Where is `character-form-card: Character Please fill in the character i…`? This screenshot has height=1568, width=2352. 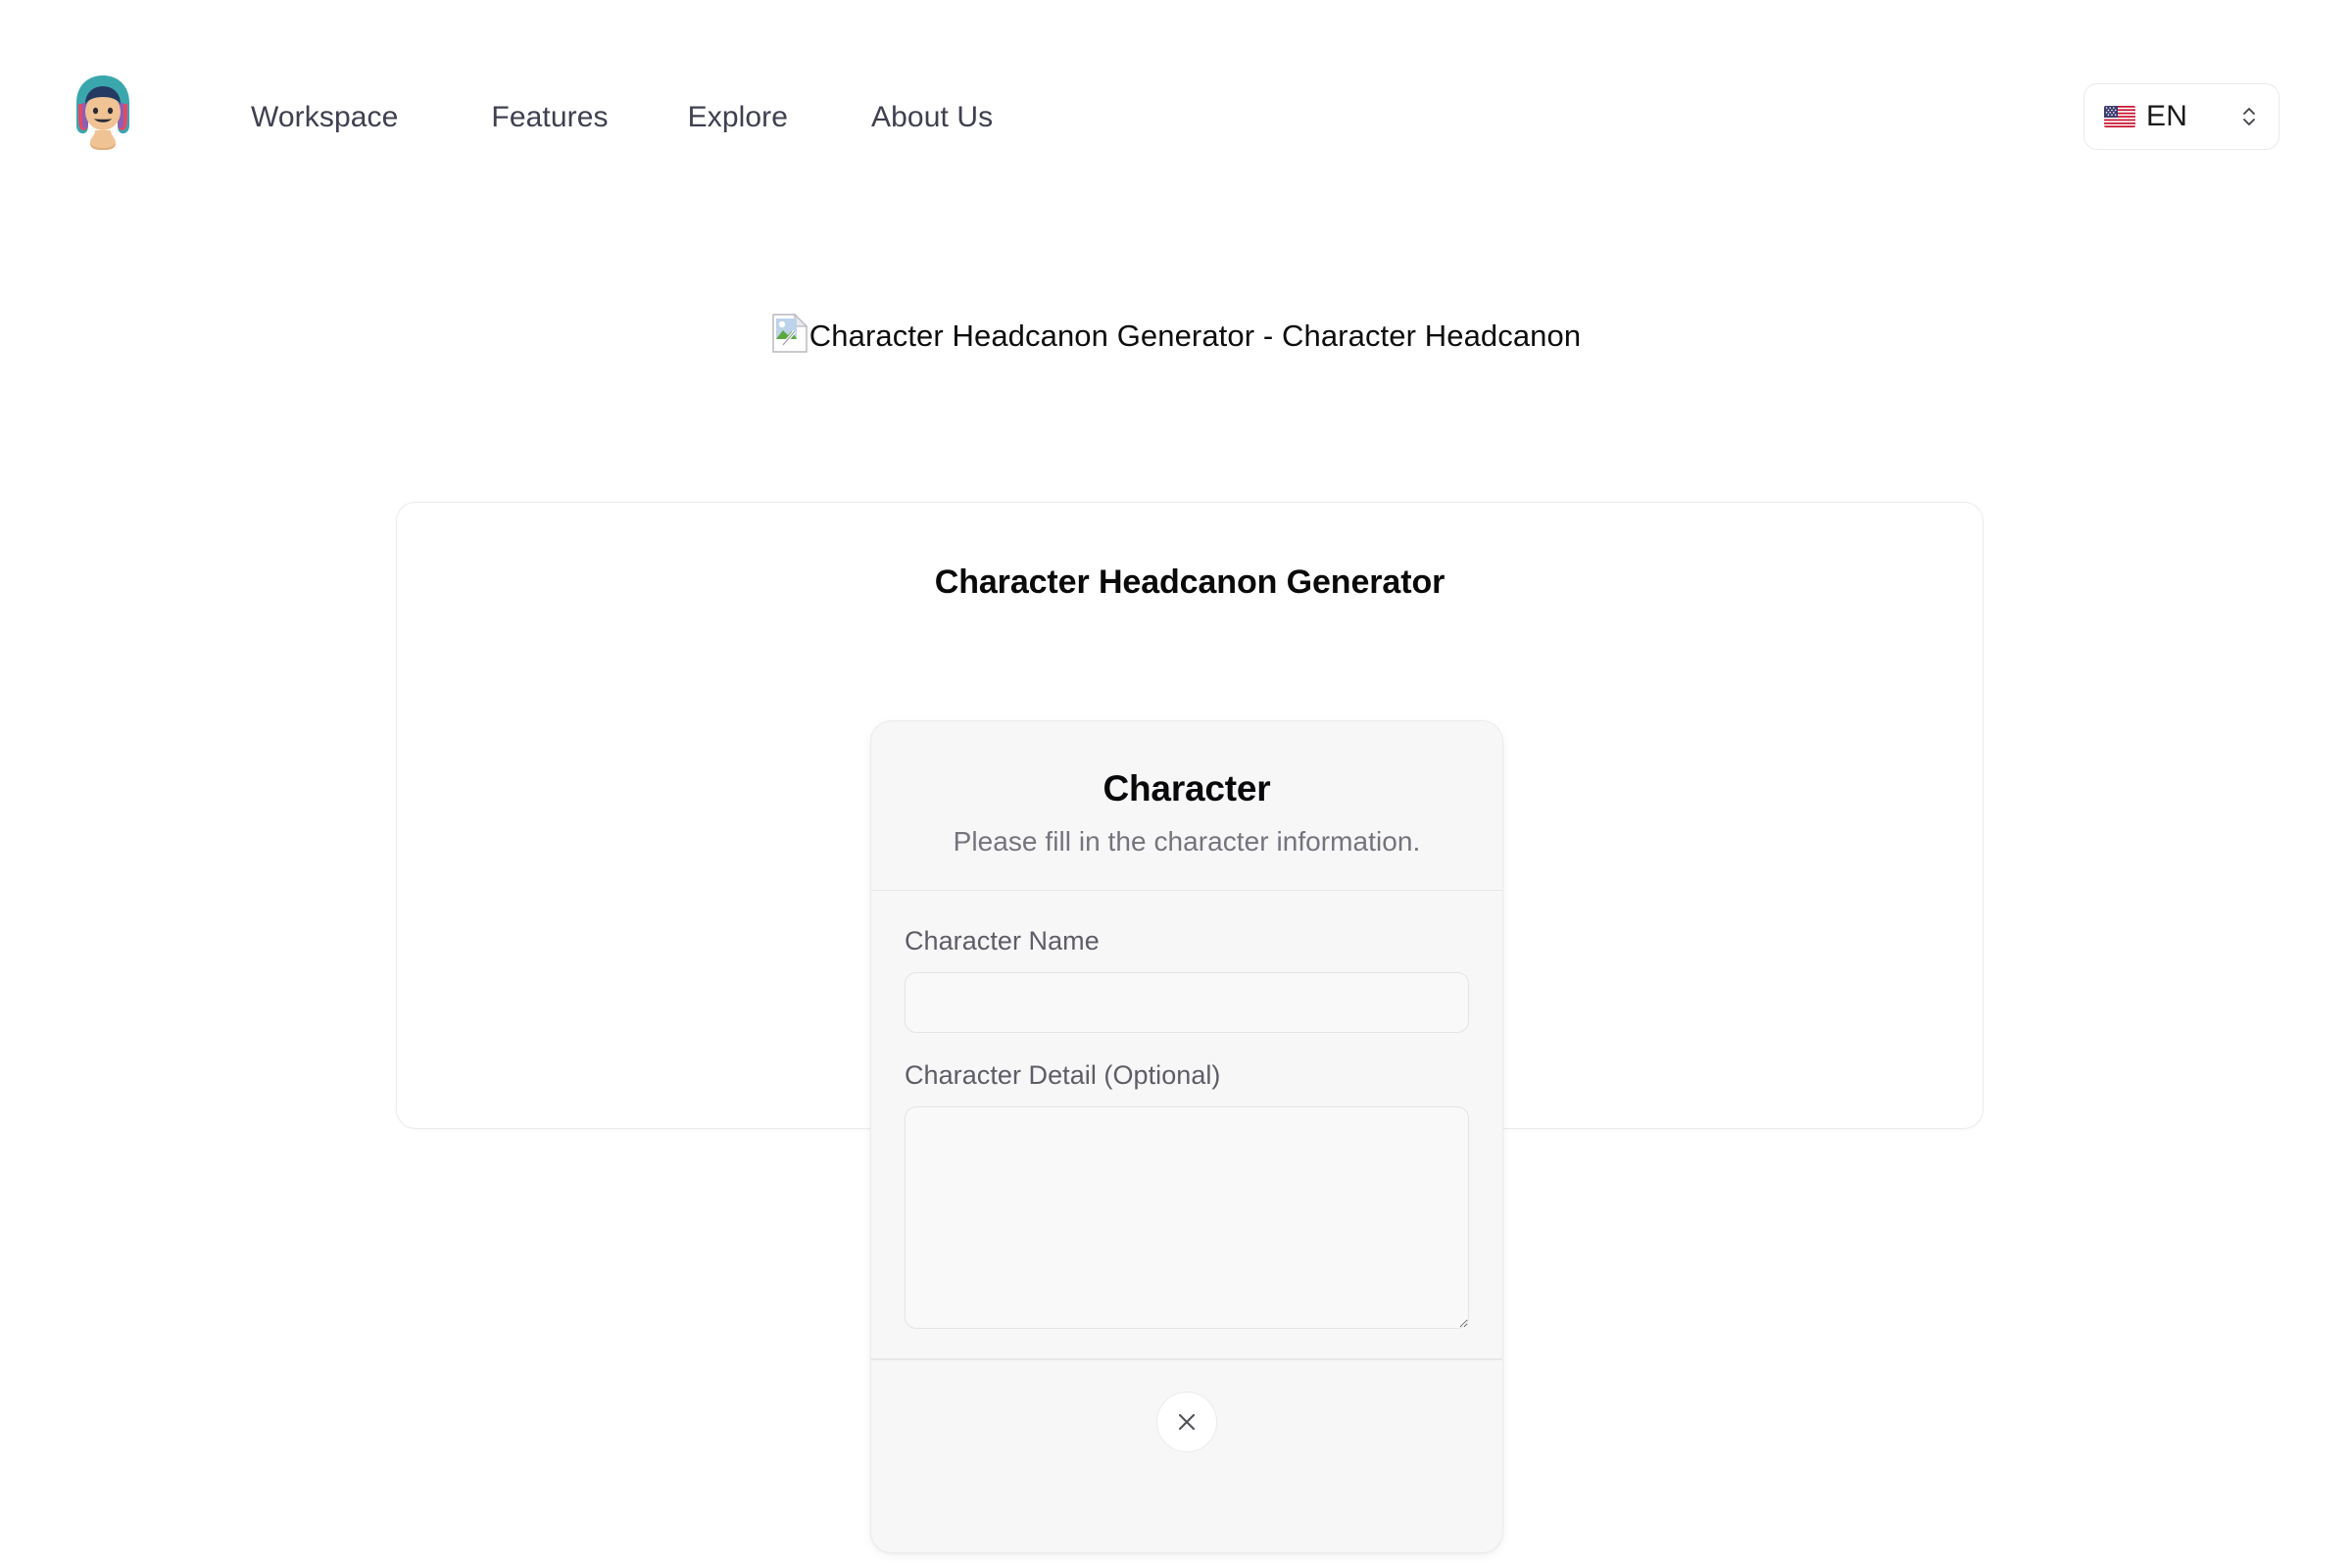 character-form-card: Character Please fill in the character i… is located at coordinates (1186, 1136).